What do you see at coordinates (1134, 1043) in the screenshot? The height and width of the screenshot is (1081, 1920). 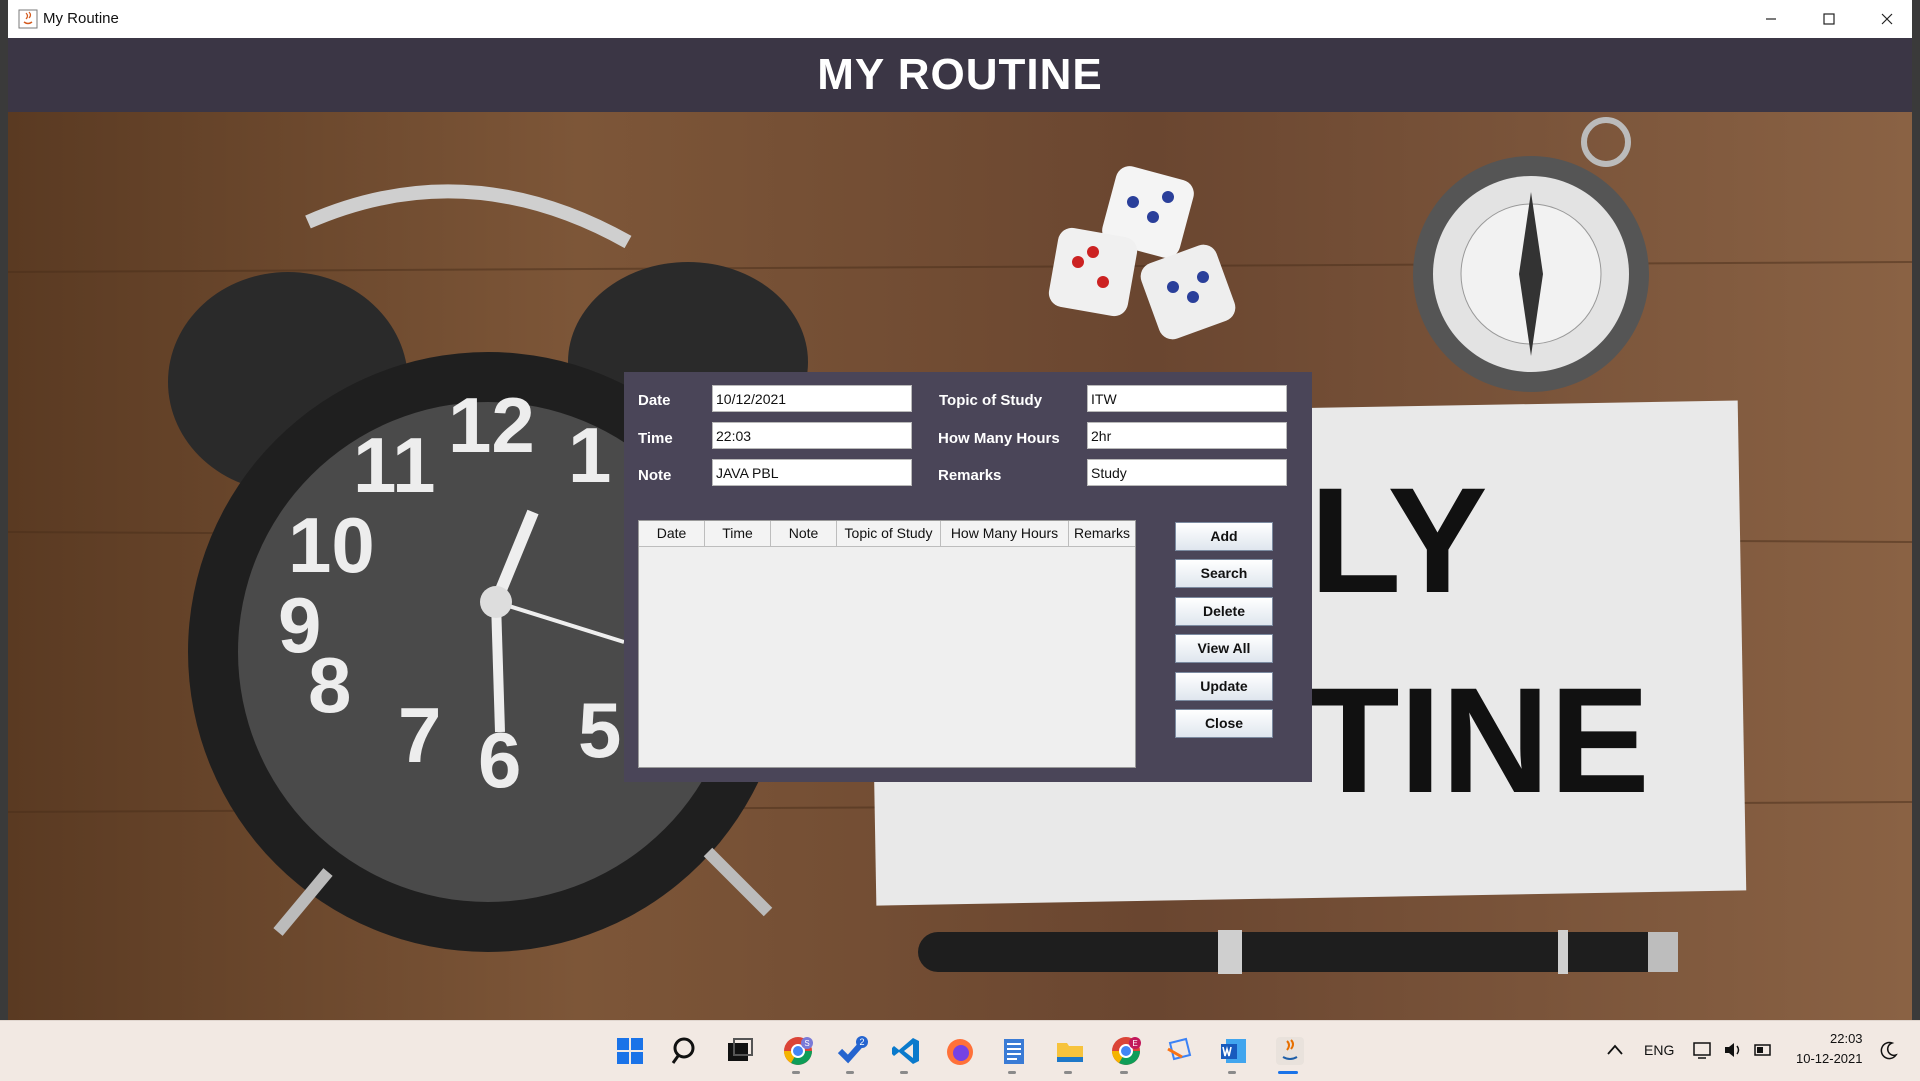 I see `chrome-profile-badge: E` at bounding box center [1134, 1043].